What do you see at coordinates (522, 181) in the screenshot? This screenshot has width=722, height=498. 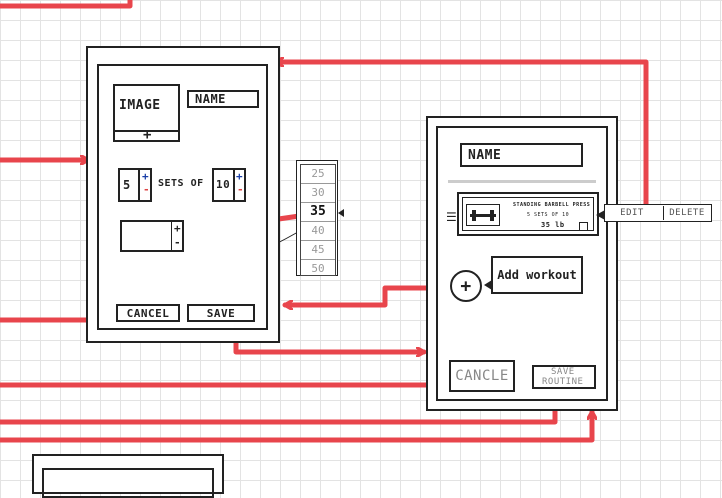 I see `routine-divider` at bounding box center [522, 181].